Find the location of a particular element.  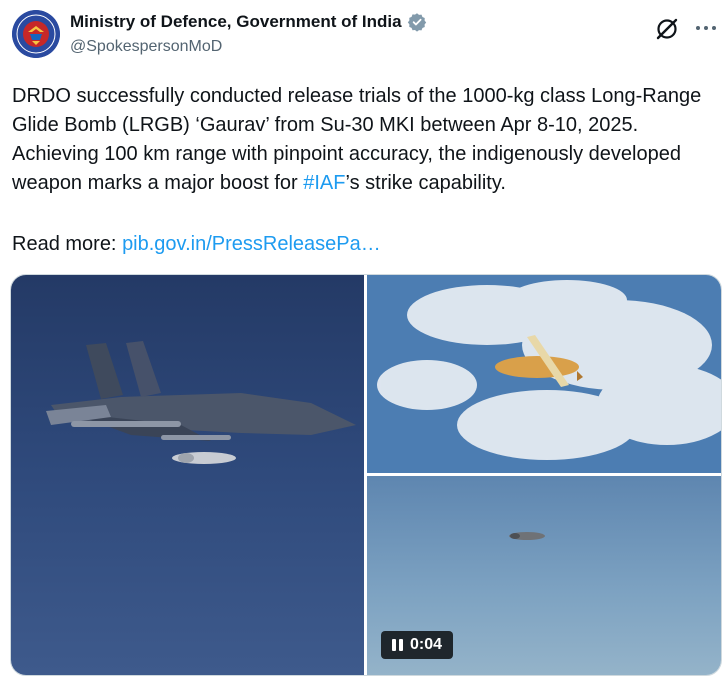

ministry-emblem-icon is located at coordinates (36, 34).